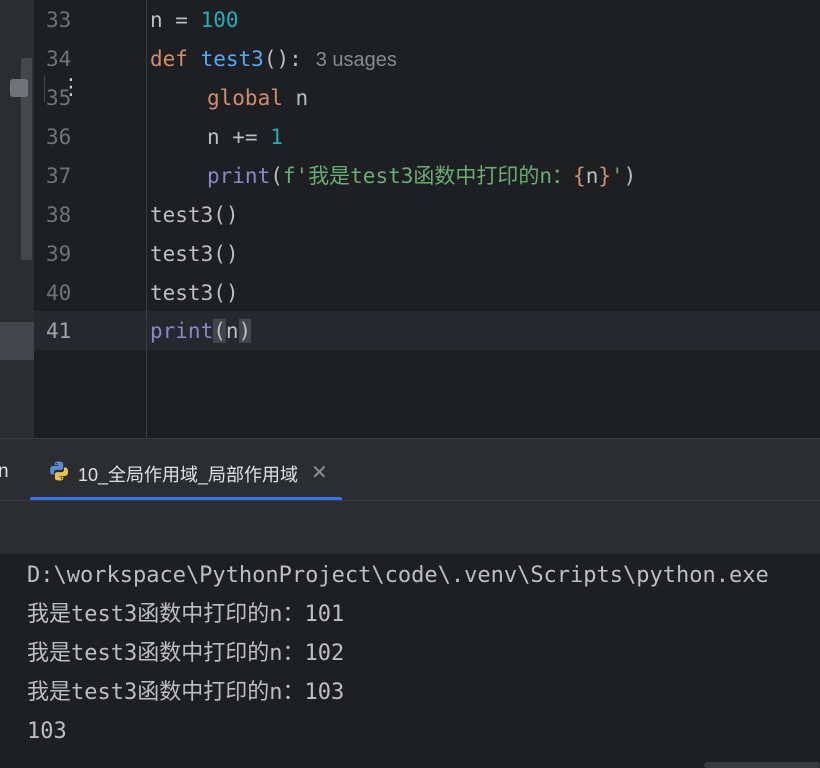  I want to click on usages-inlay-hint: 3 usages, so click(356, 60).